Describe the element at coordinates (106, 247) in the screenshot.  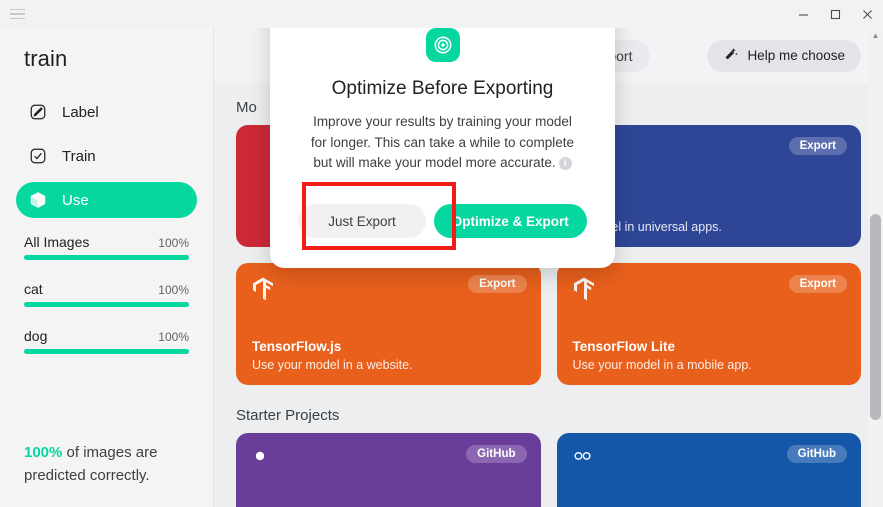
I see `score-row: All Images 100%` at that location.